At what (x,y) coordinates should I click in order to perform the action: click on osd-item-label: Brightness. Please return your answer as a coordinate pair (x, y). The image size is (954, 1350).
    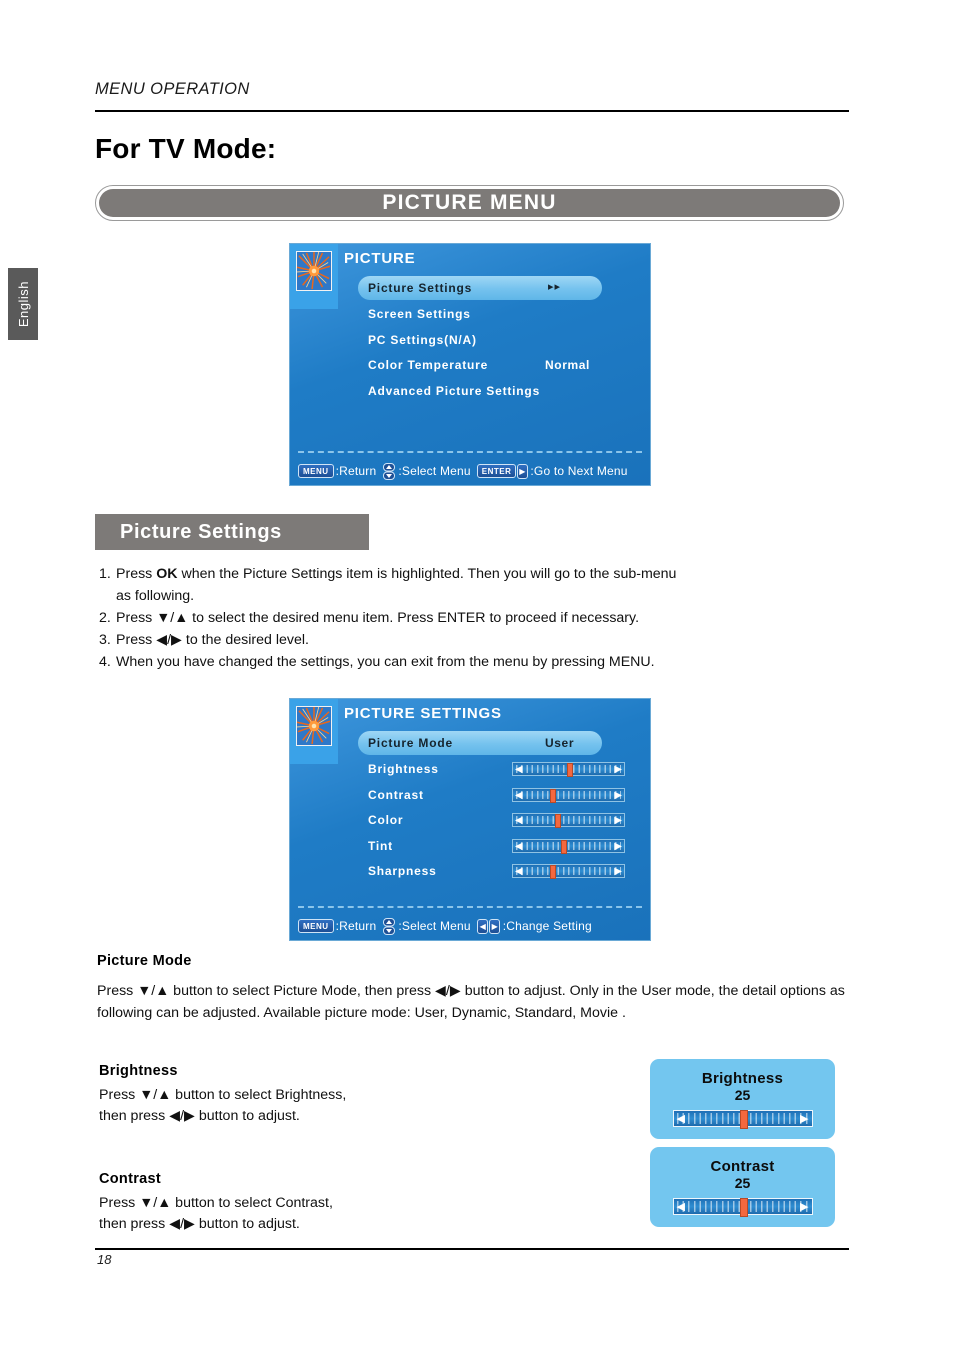
    Looking at the image, I should click on (403, 769).